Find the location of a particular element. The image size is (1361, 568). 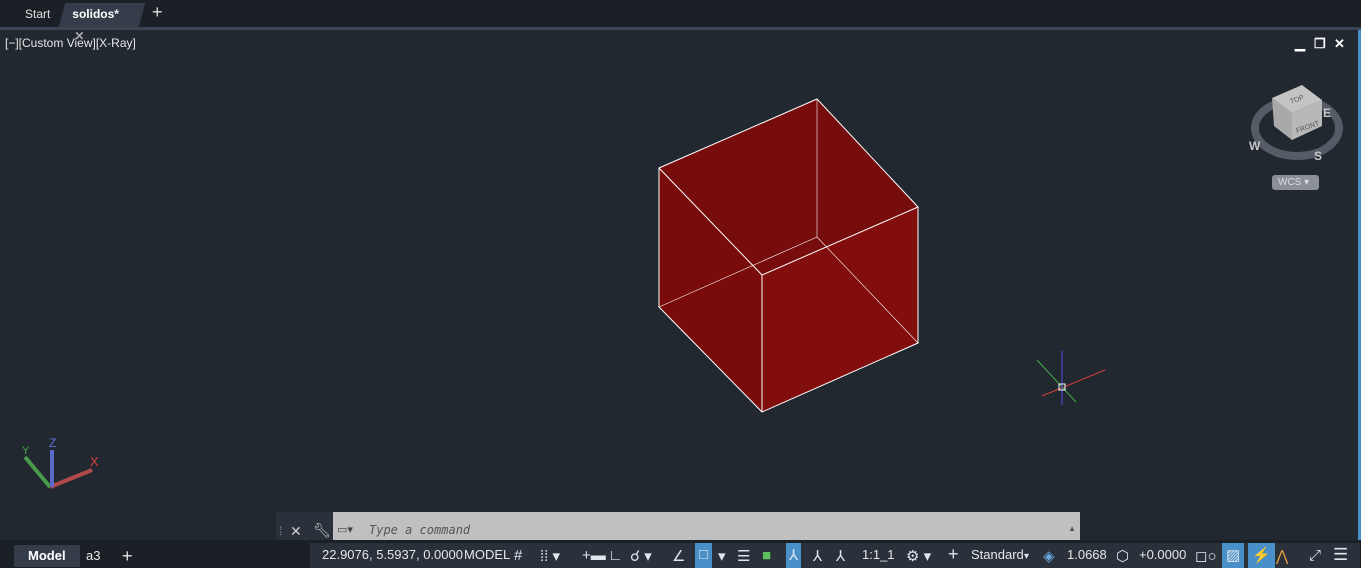

isolate-objects-icon: ⬡ is located at coordinates (1122, 556).